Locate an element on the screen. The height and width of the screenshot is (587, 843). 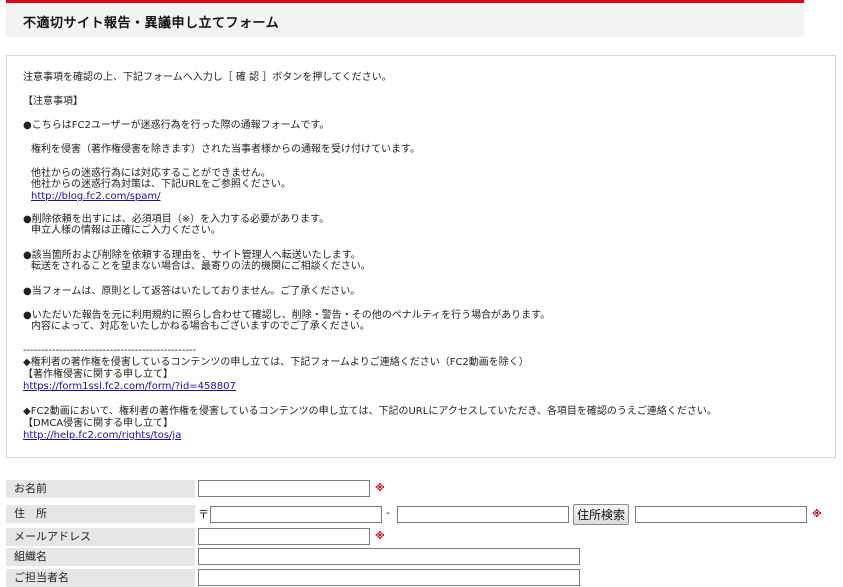
notice-bullet-5-line-2: 内容によって、対応をいたしかねる場合もございますのでご了承ください。 is located at coordinates (200, 326).